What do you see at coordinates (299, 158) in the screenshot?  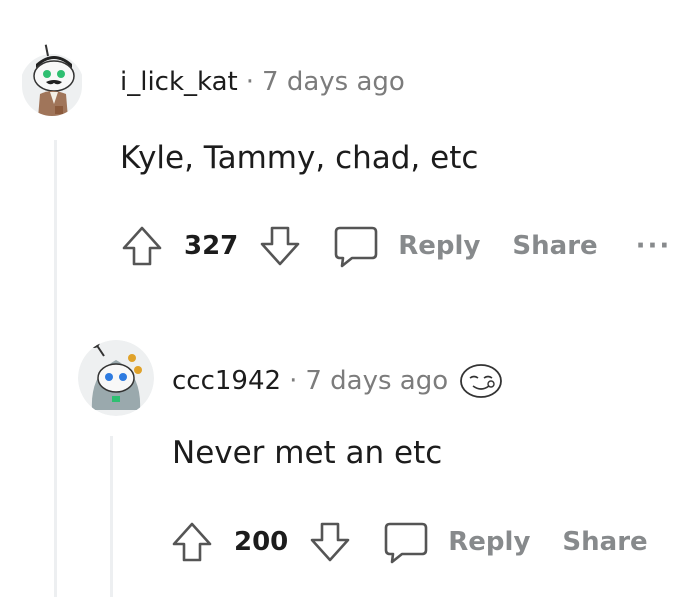 I see `comment-body: Kyle, Tammy, chad, etc` at bounding box center [299, 158].